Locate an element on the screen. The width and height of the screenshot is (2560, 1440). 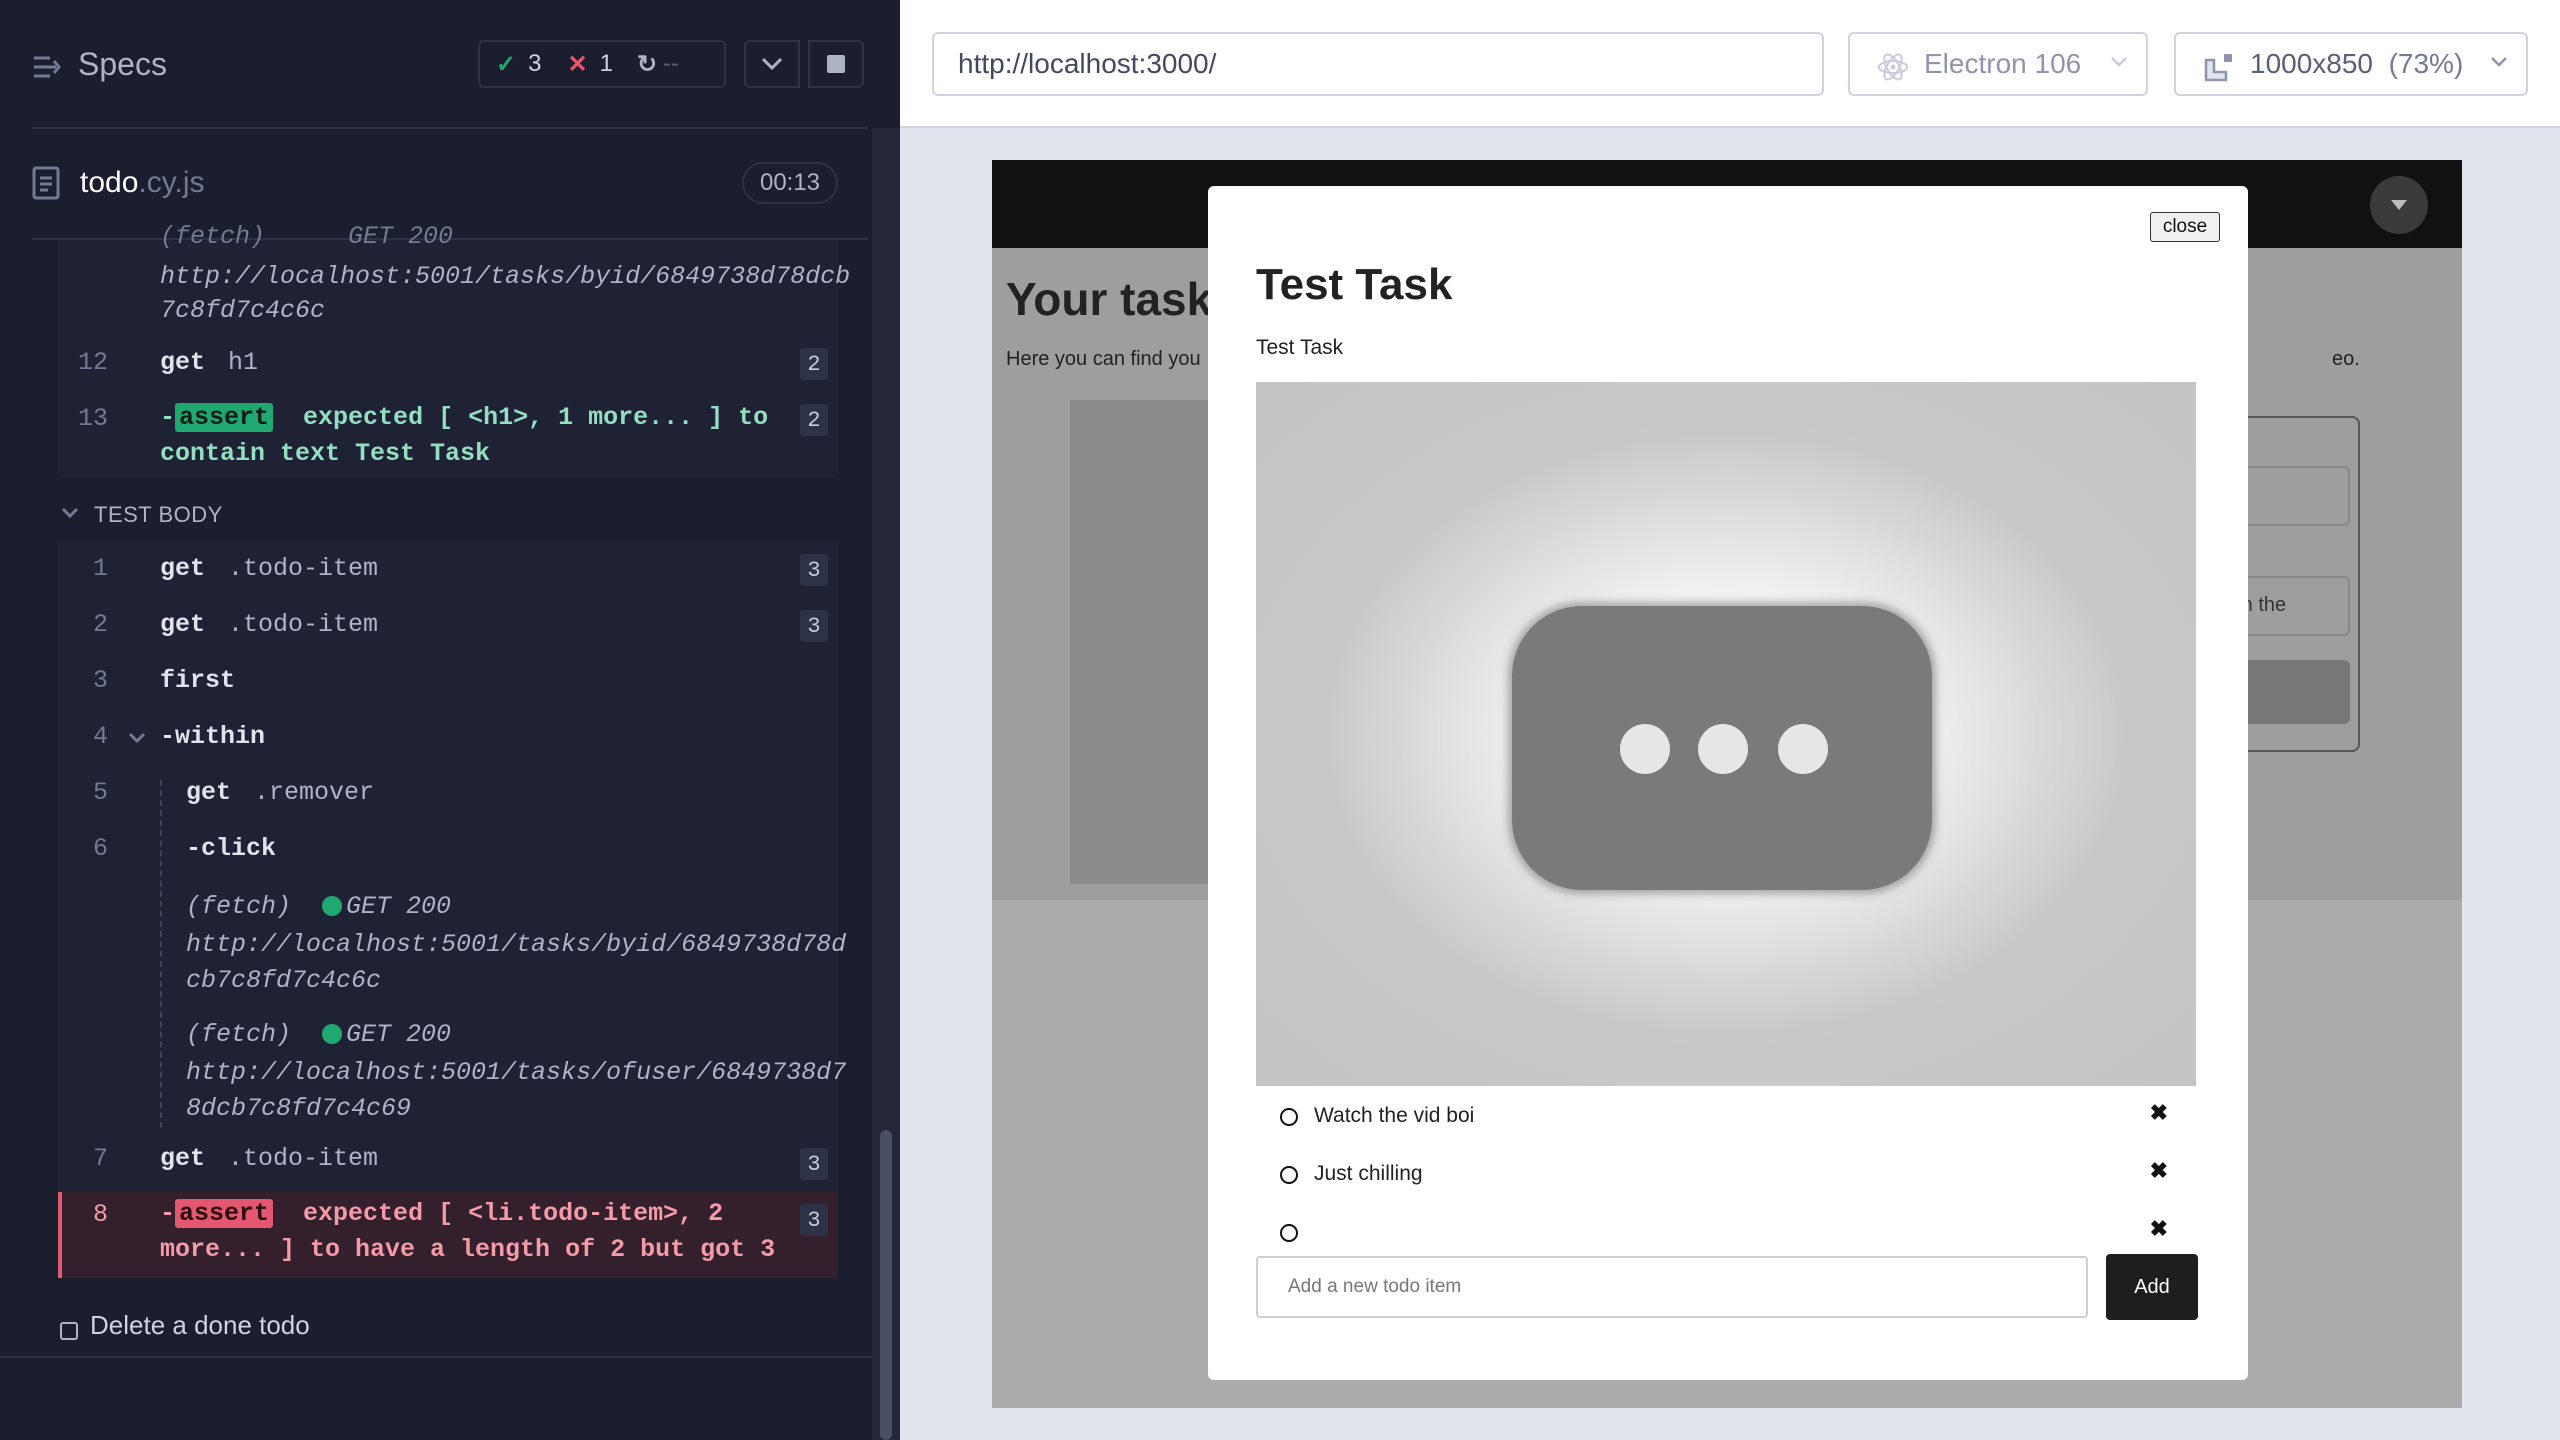
todo-item: Just chilling ✖ is located at coordinates (1726, 1174).